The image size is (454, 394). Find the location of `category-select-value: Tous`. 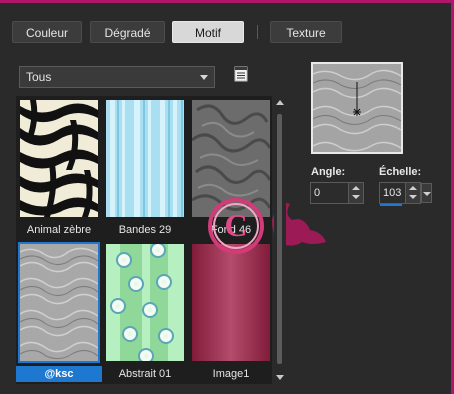

category-select-value: Tous is located at coordinates (39, 77).